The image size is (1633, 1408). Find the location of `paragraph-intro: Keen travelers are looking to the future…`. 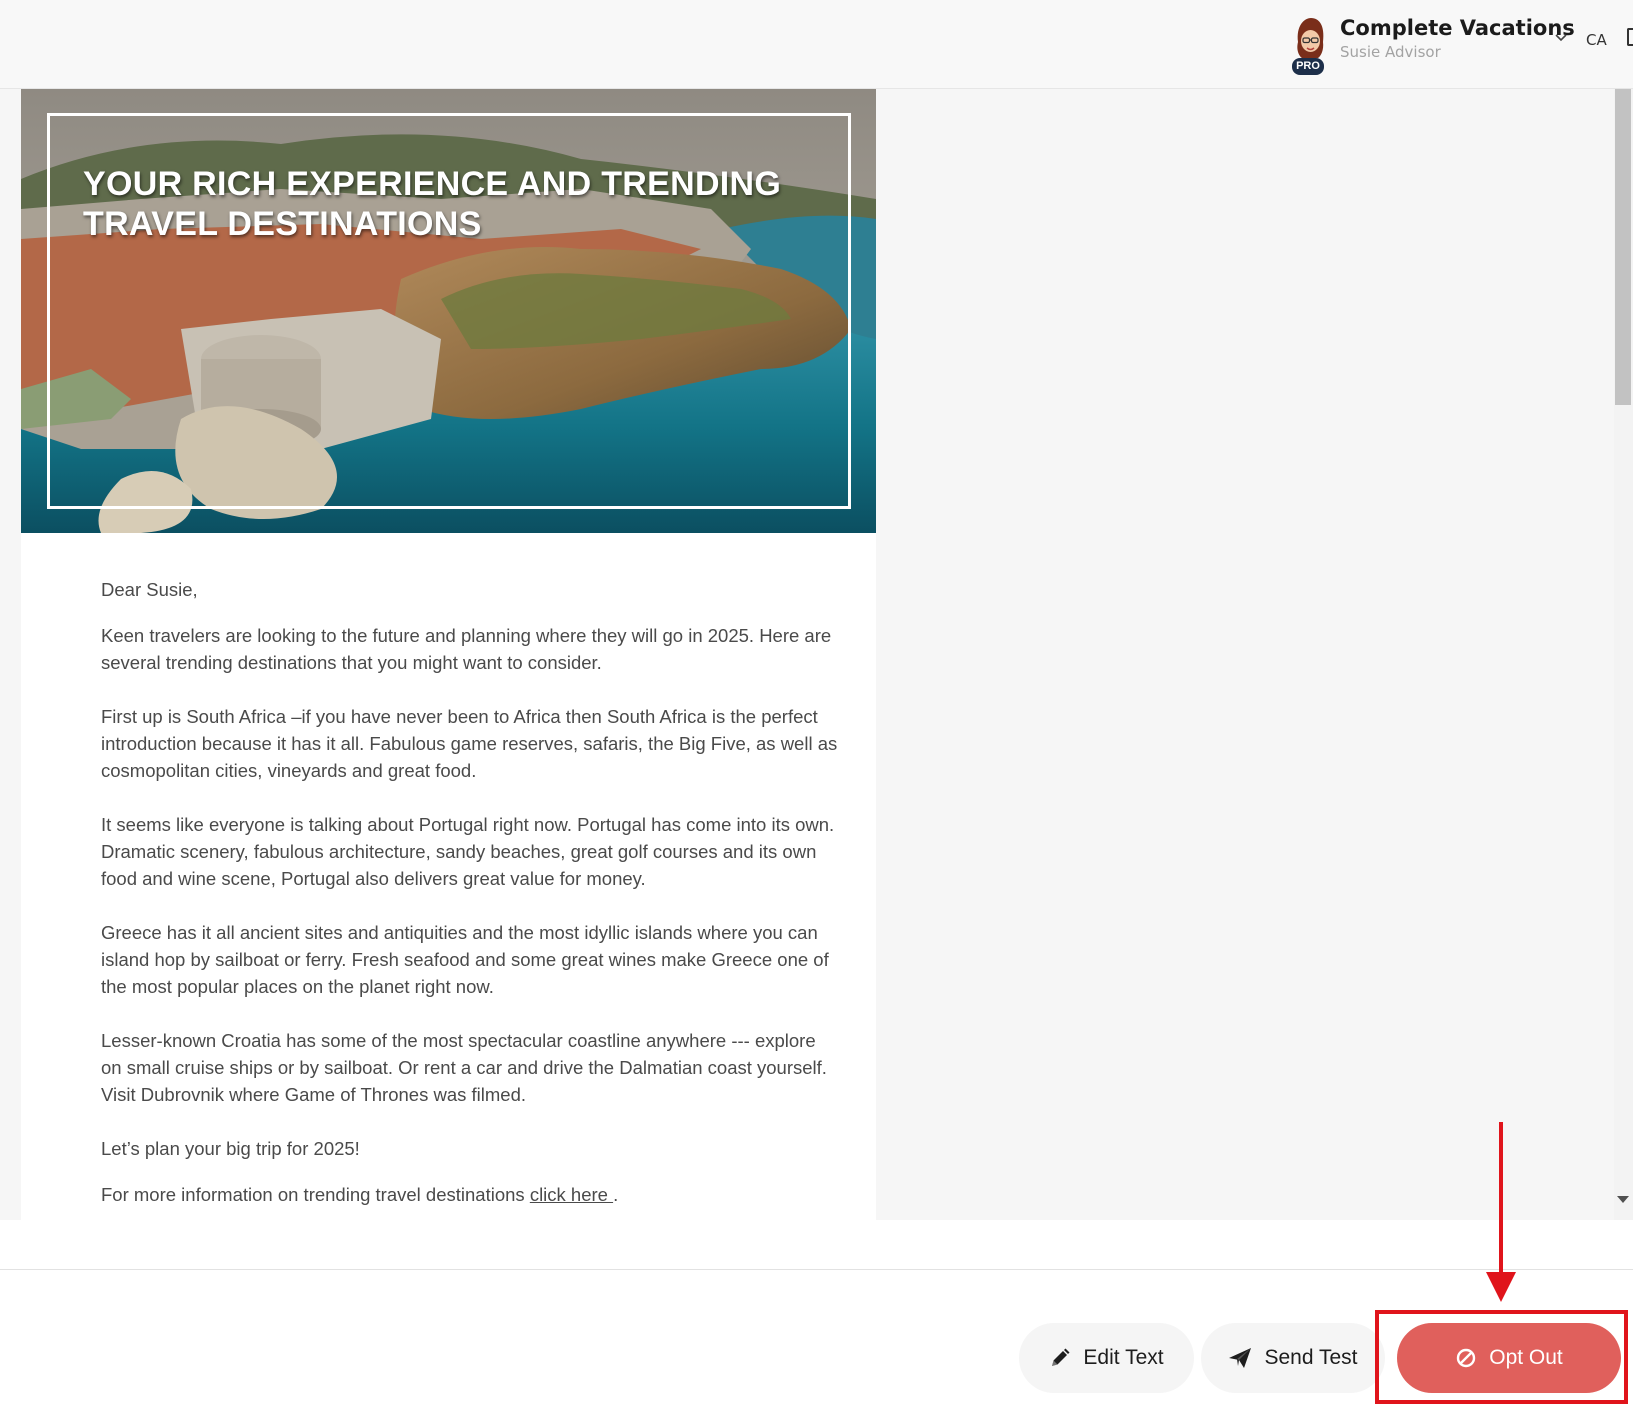

paragraph-intro: Keen travelers are looking to the future… is located at coordinates (466, 649).